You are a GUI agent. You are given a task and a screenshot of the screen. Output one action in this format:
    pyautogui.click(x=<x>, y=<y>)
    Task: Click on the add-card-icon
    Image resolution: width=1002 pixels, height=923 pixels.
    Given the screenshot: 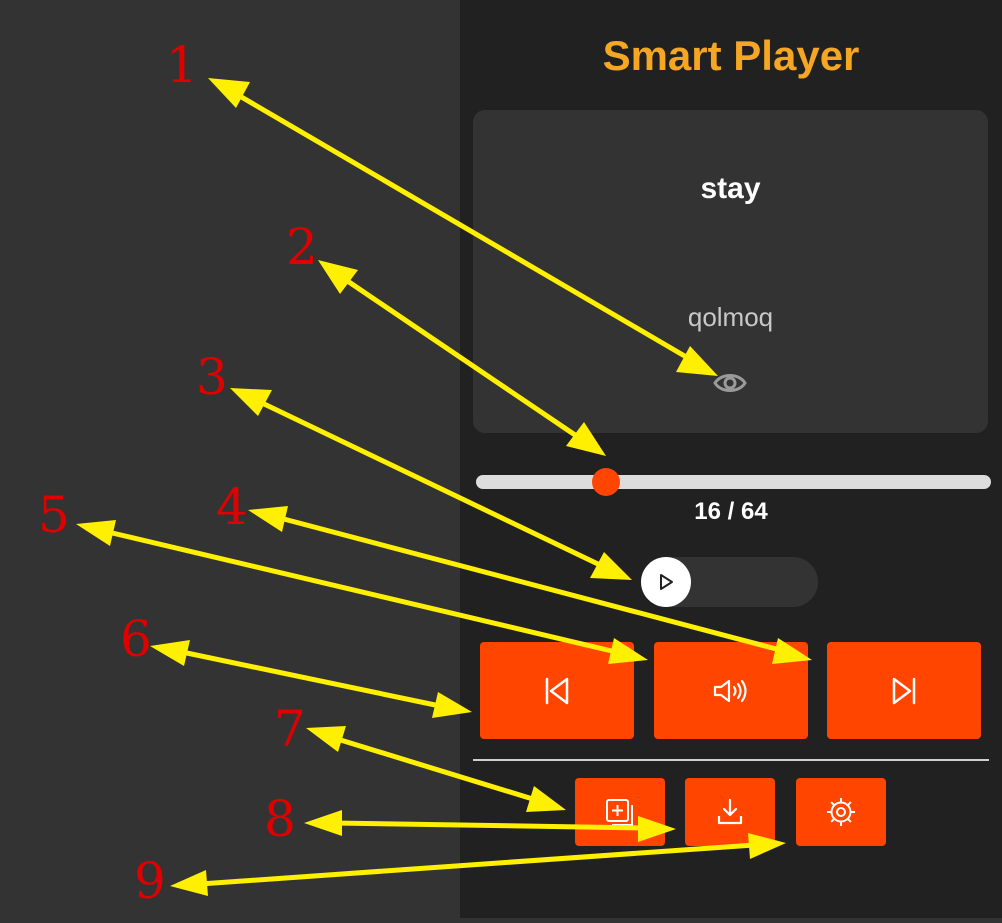 What is the action you would take?
    pyautogui.click(x=619, y=812)
    